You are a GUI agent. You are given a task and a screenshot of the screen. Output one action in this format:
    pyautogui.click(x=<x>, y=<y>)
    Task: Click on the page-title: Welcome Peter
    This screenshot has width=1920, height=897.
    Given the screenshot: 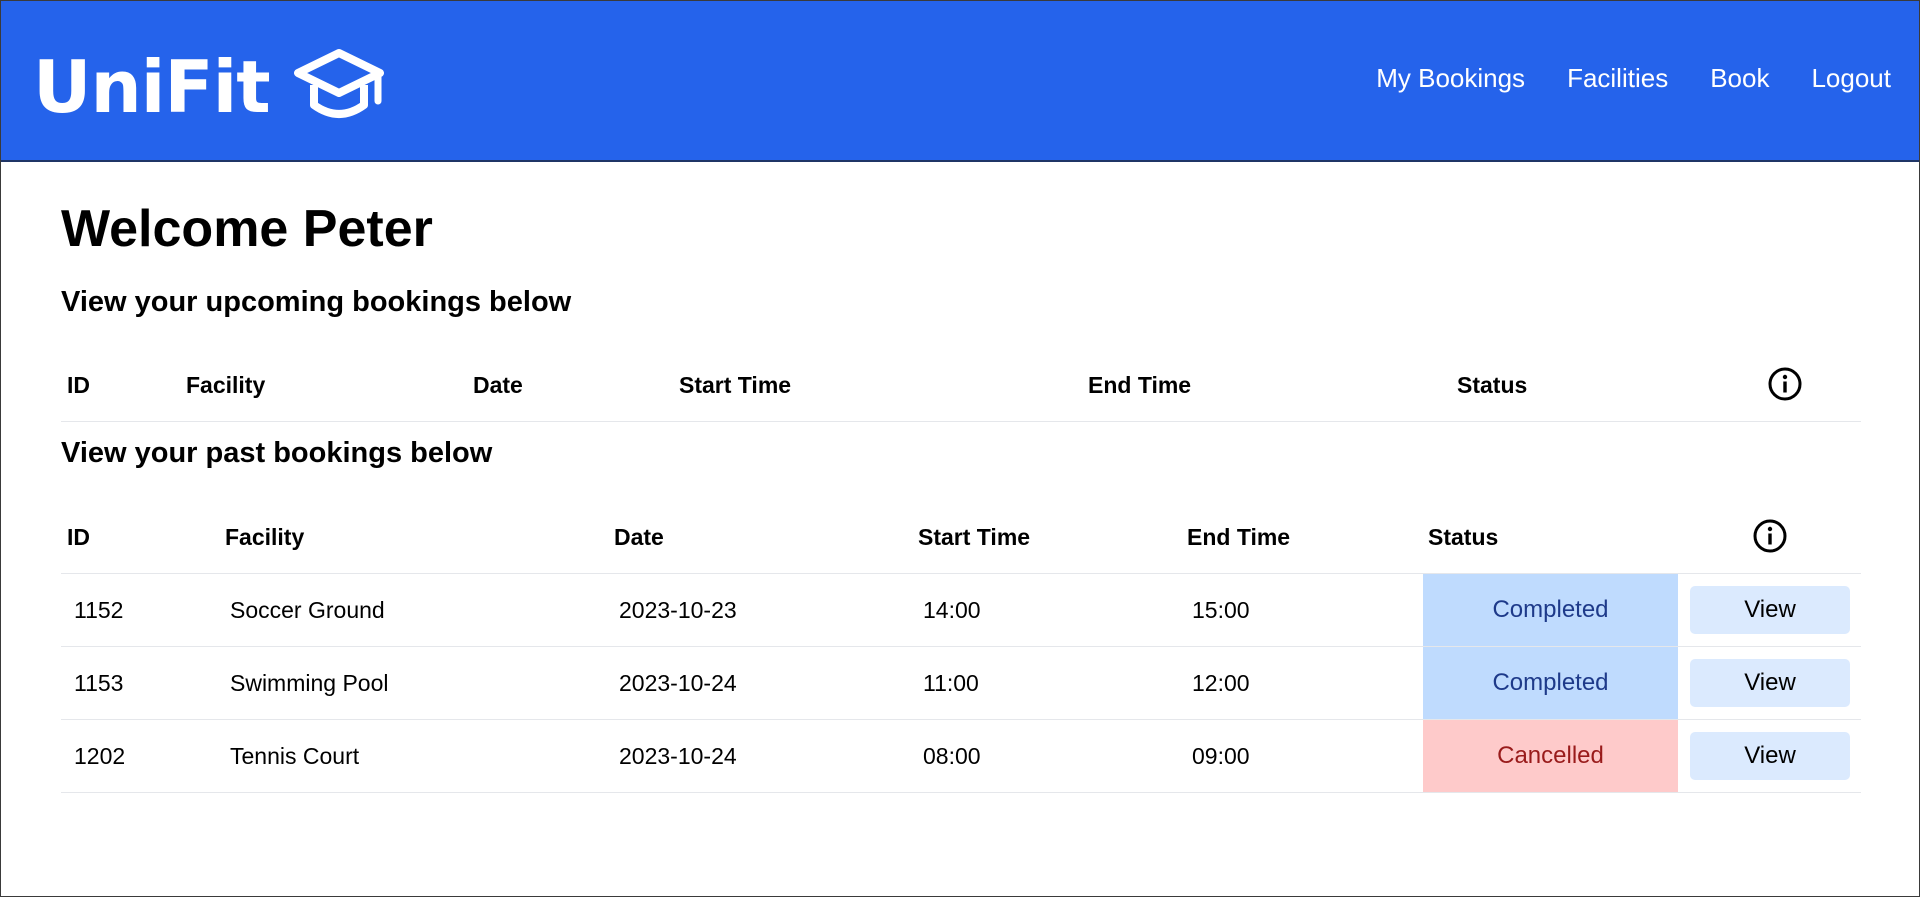 What is the action you would take?
    pyautogui.click(x=247, y=229)
    